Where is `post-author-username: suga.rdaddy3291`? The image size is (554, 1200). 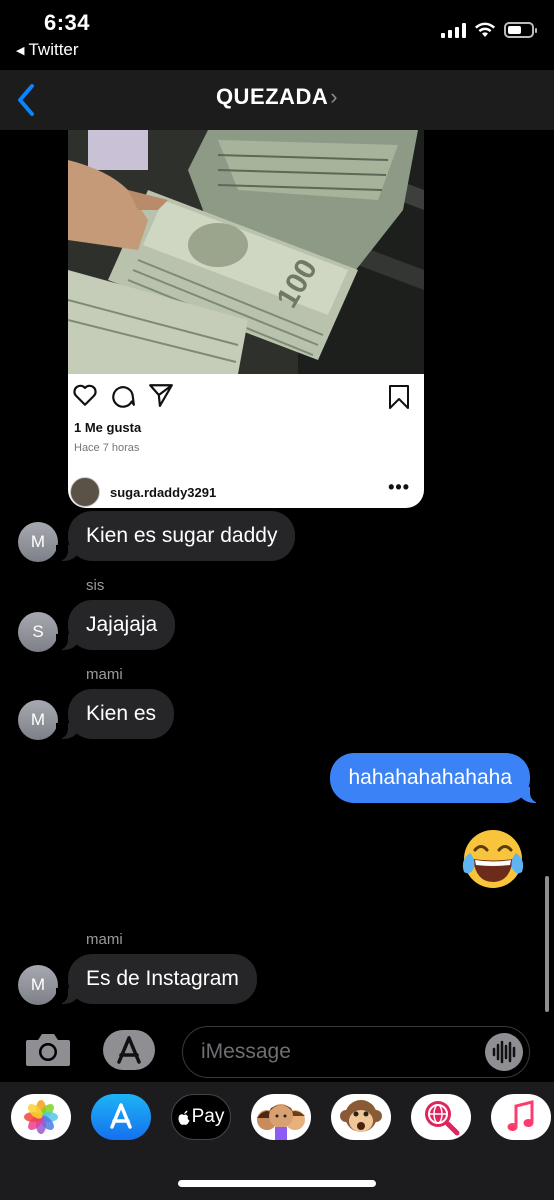 post-author-username: suga.rdaddy3291 is located at coordinates (163, 492).